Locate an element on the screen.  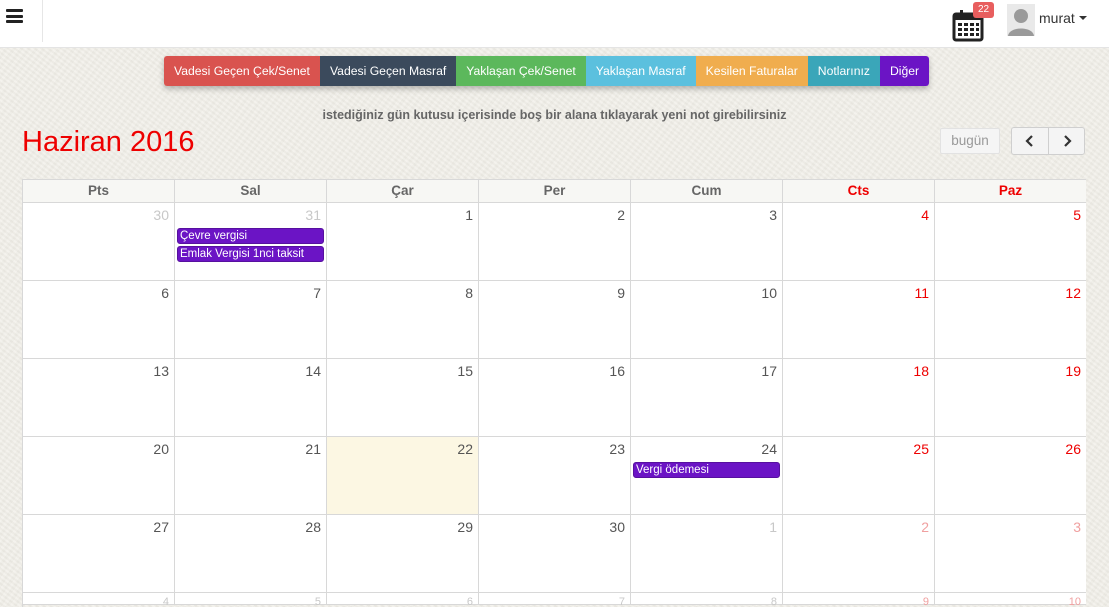
calendar-event: Çevre vergisi is located at coordinates (250, 236).